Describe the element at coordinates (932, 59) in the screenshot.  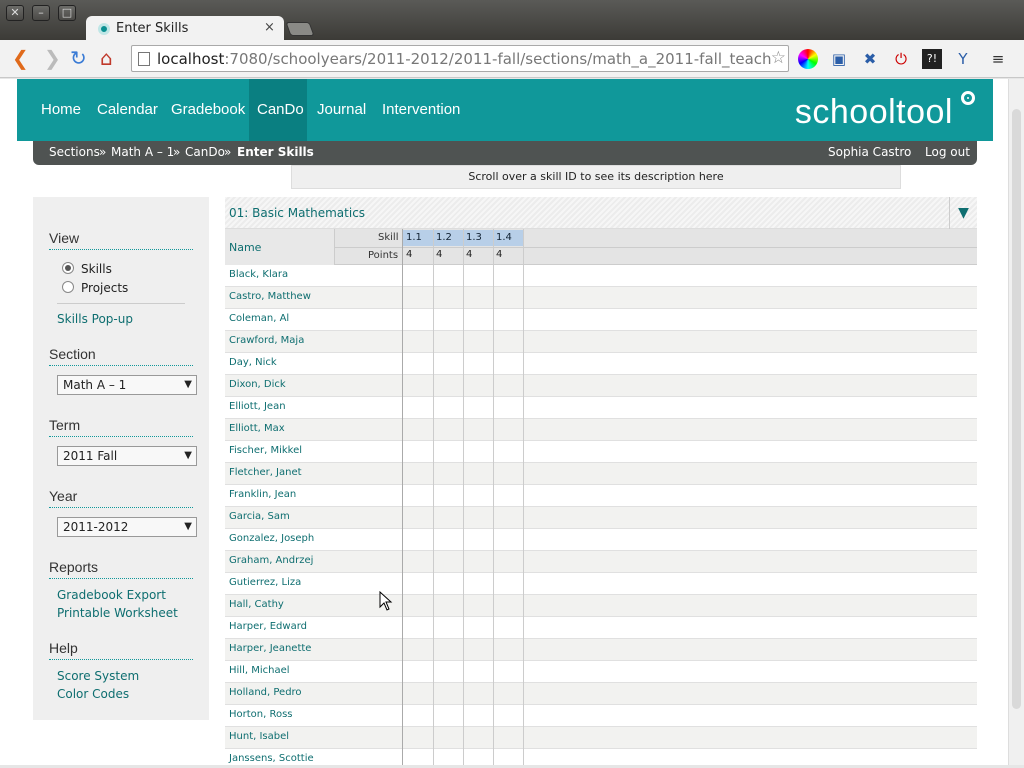
I see `help-extension-icon: ?!` at that location.